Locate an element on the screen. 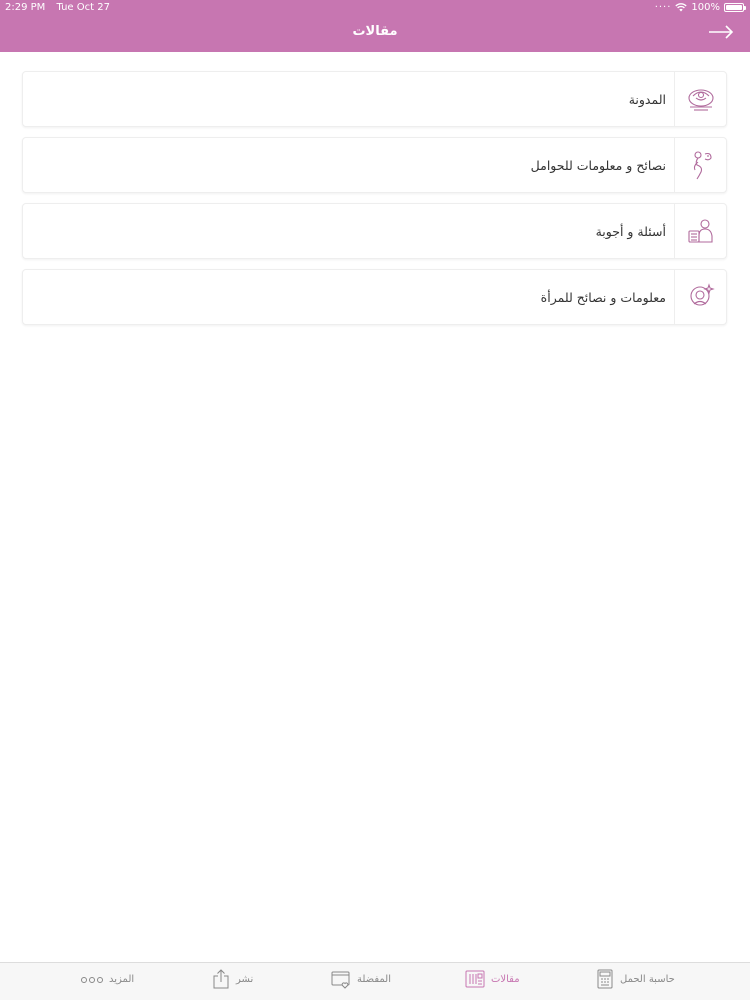 The image size is (750, 1000). tab-bar: حاسبة الحمل مقالات المفضلة نشر المزيد is located at coordinates (375, 981).